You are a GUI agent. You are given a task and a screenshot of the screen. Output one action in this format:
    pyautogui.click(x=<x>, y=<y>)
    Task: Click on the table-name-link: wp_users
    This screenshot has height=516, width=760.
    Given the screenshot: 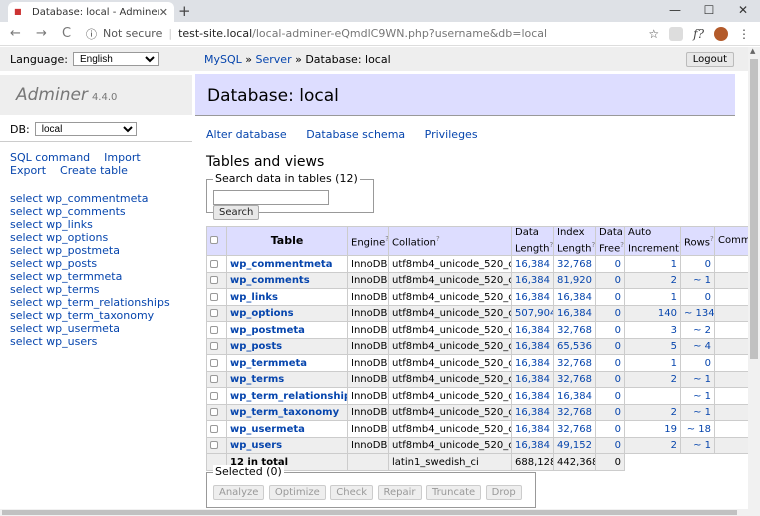 What is the action you would take?
    pyautogui.click(x=256, y=445)
    